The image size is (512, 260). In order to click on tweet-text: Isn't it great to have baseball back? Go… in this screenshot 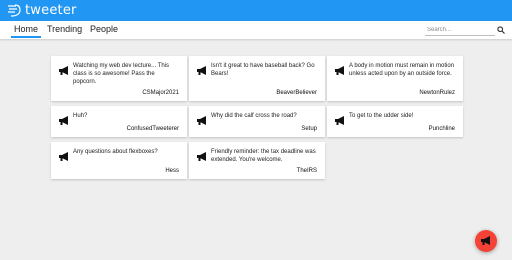, I will do `click(263, 70)`.